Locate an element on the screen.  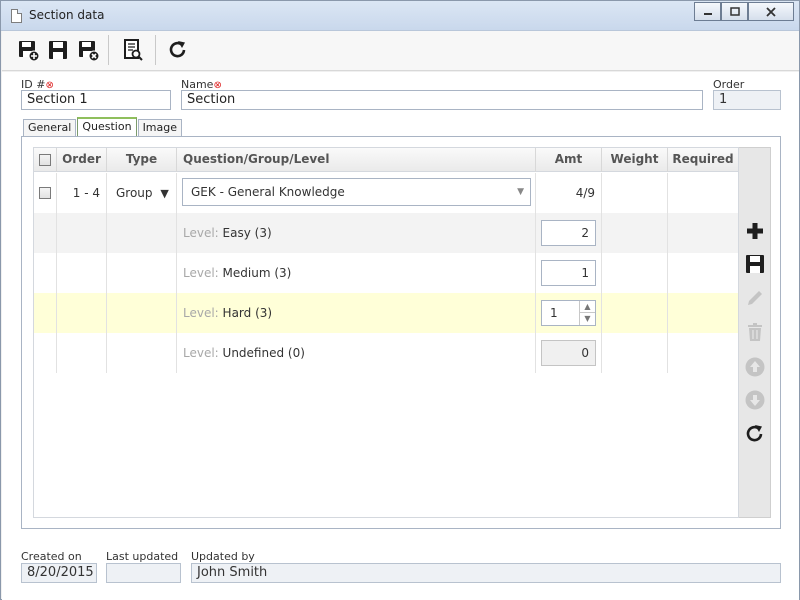
maximize-button is located at coordinates (734, 11).